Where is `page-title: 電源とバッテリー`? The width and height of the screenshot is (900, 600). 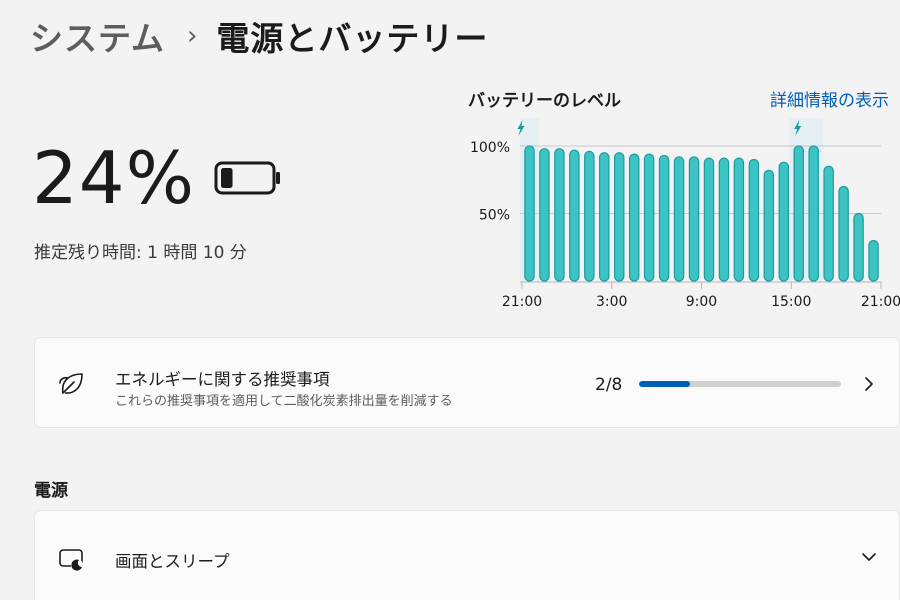
page-title: 電源とバッテリー is located at coordinates (352, 38).